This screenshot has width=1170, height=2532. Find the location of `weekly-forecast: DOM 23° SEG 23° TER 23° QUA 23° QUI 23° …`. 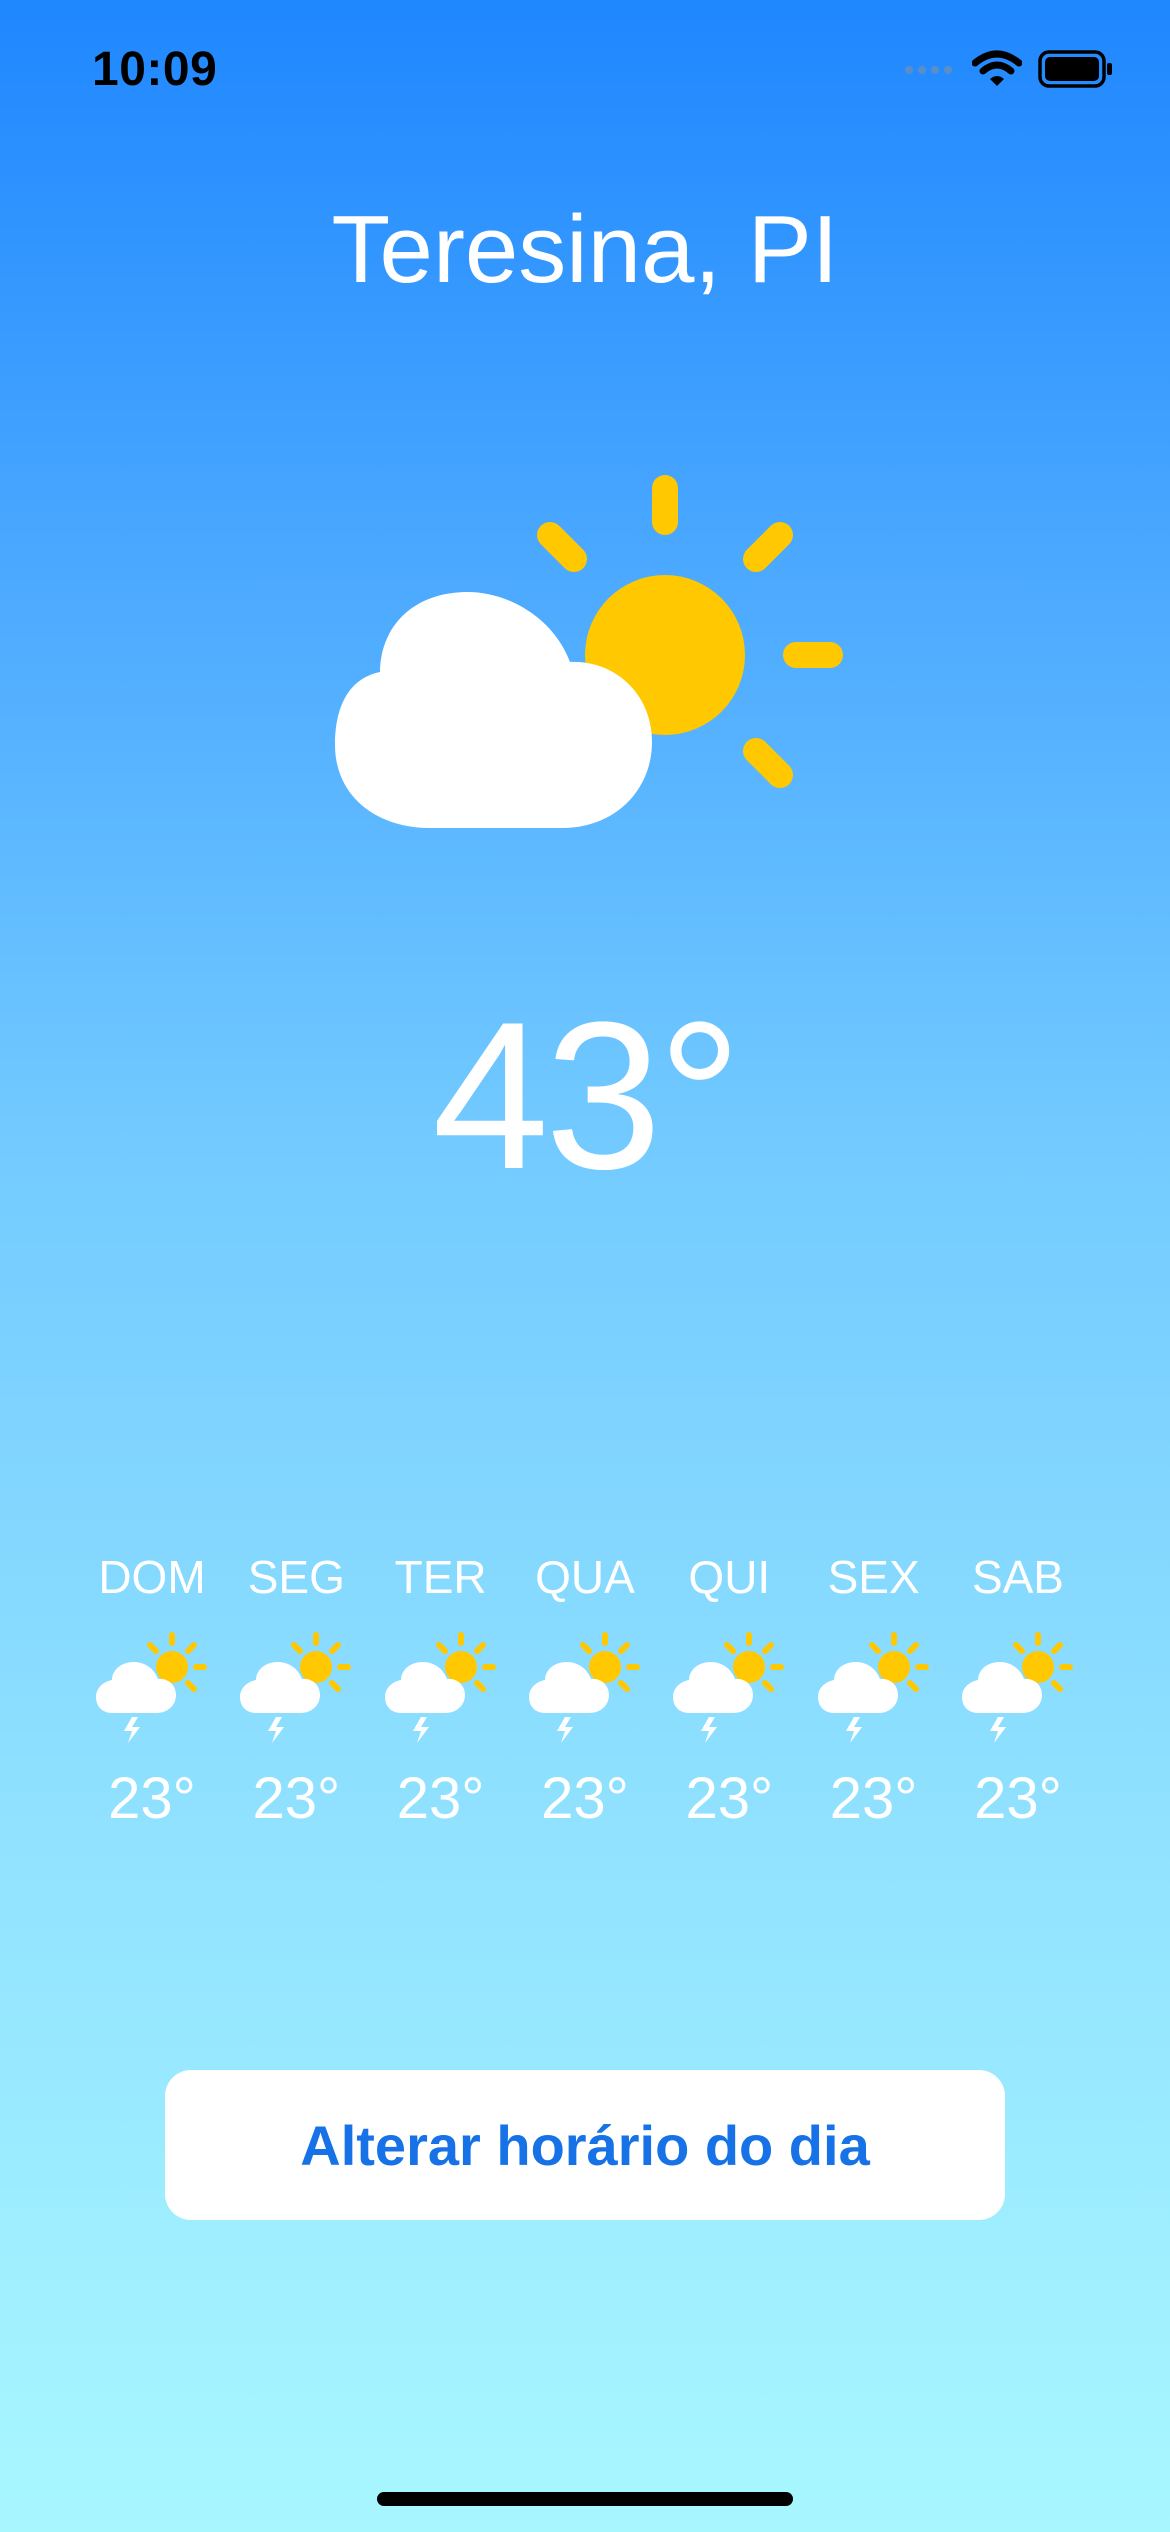

weekly-forecast: DOM 23° SEG 23° TER 23° QUA 23° QUI 23° … is located at coordinates (585, 1688).